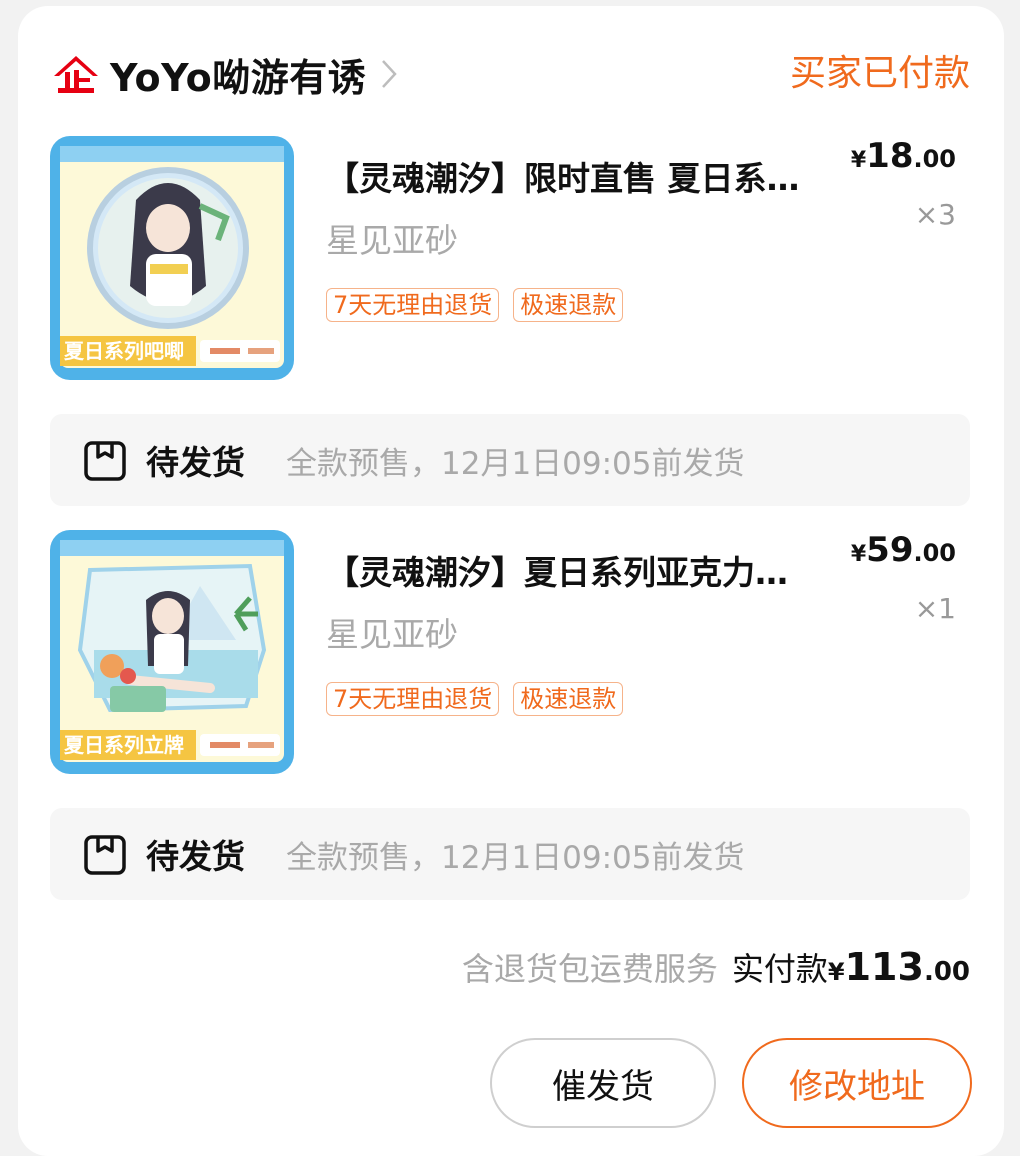 The width and height of the screenshot is (1020, 1156). What do you see at coordinates (124, 745) in the screenshot?
I see `thumb-caption: 夏日系列立牌` at bounding box center [124, 745].